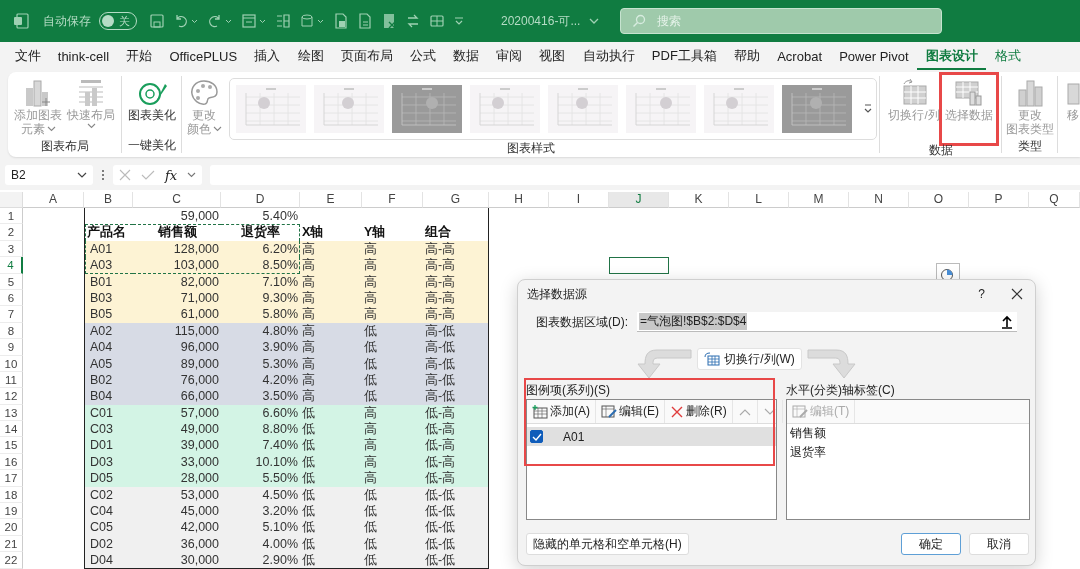 This screenshot has height=569, width=1080. I want to click on ribbon-tab: 帮助, so click(747, 56).